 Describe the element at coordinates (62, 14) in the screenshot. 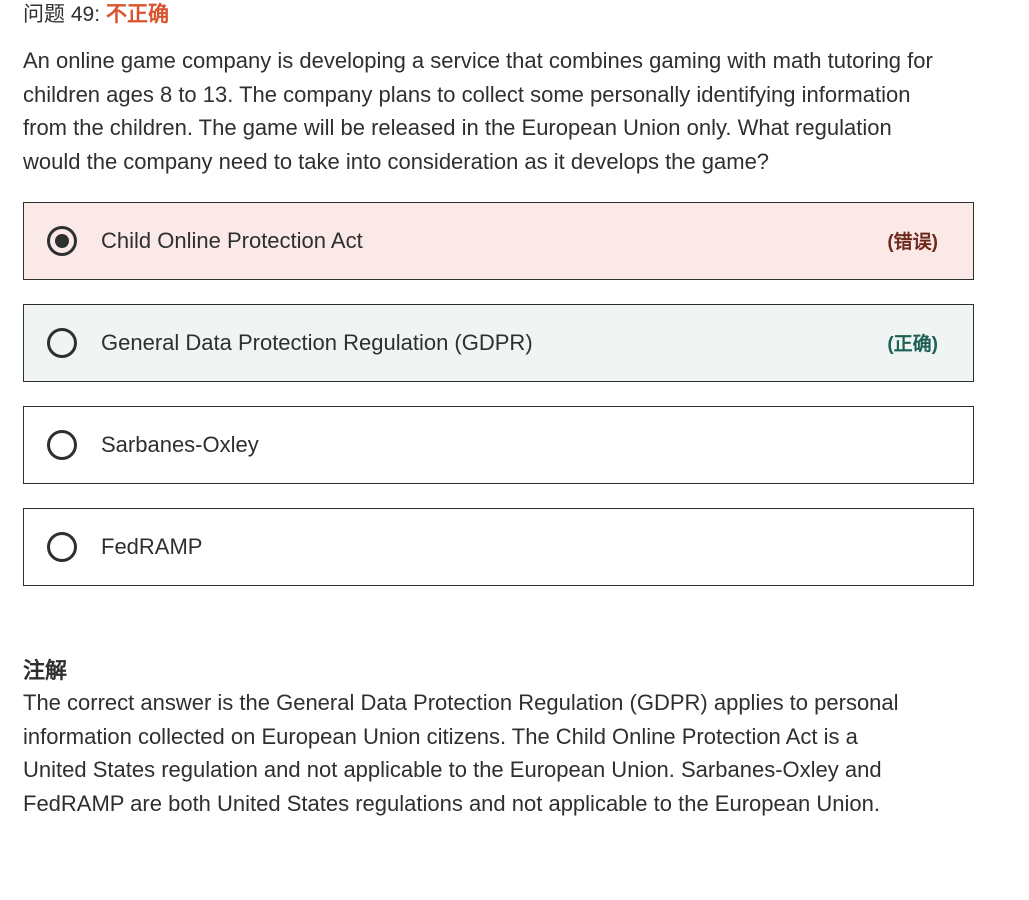

I see `question-number: 问题 49:` at that location.